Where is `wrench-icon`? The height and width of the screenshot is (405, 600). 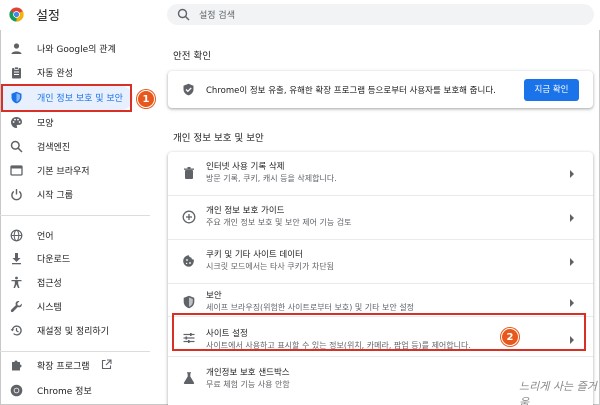 wrench-icon is located at coordinates (16, 306).